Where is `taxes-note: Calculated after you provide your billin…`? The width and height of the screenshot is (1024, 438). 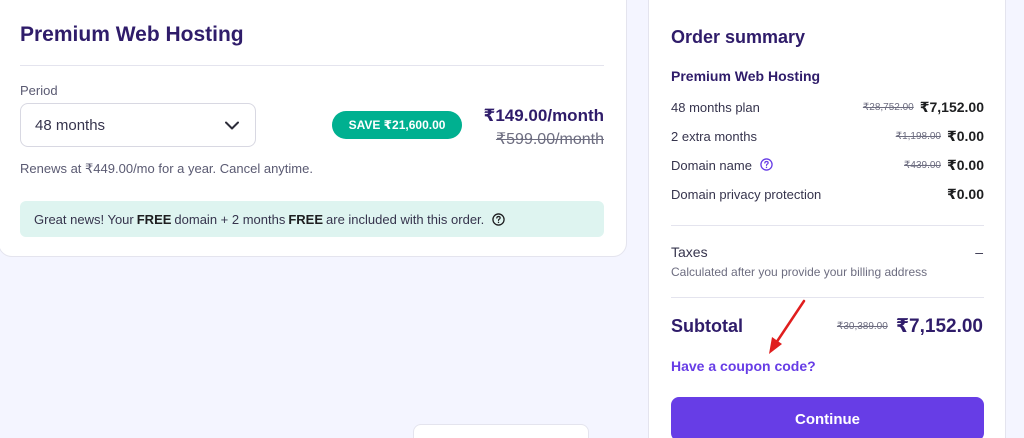
taxes-note: Calculated after you provide your billin… is located at coordinates (799, 272).